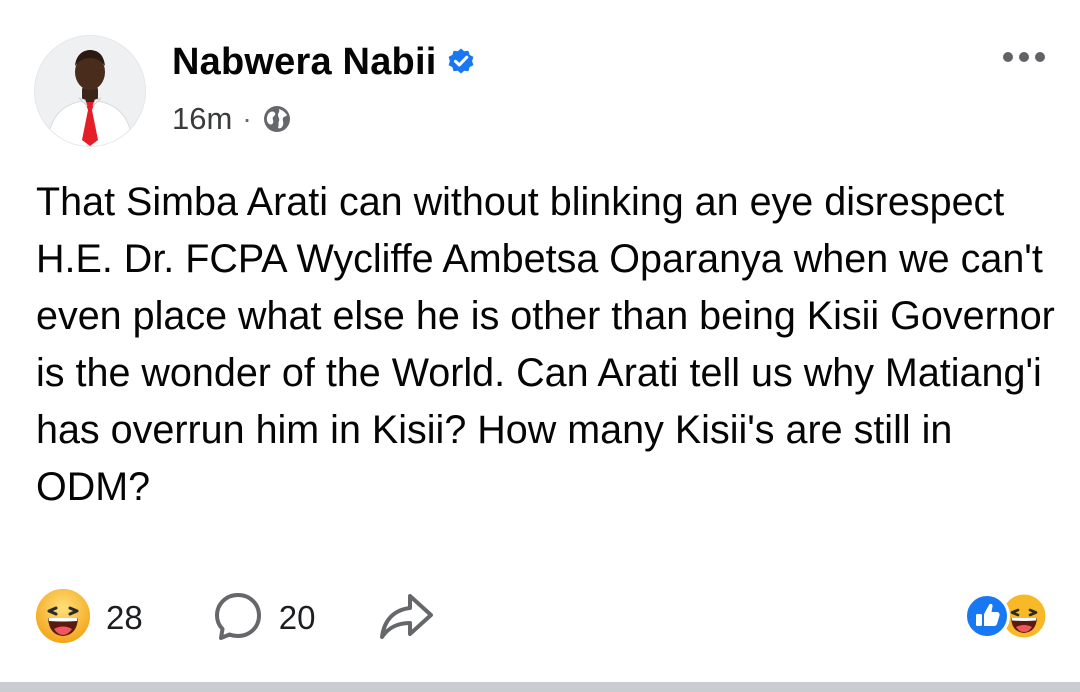 This screenshot has width=1080, height=692. What do you see at coordinates (202, 119) in the screenshot?
I see `post-timestamp: 16m` at bounding box center [202, 119].